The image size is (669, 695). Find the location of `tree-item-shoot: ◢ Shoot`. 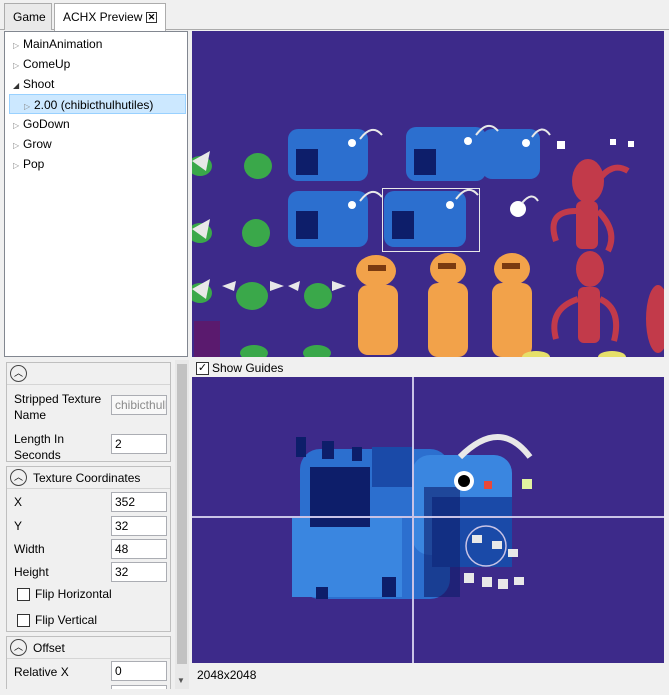

tree-item-shoot: ◢ Shoot is located at coordinates (33, 84).